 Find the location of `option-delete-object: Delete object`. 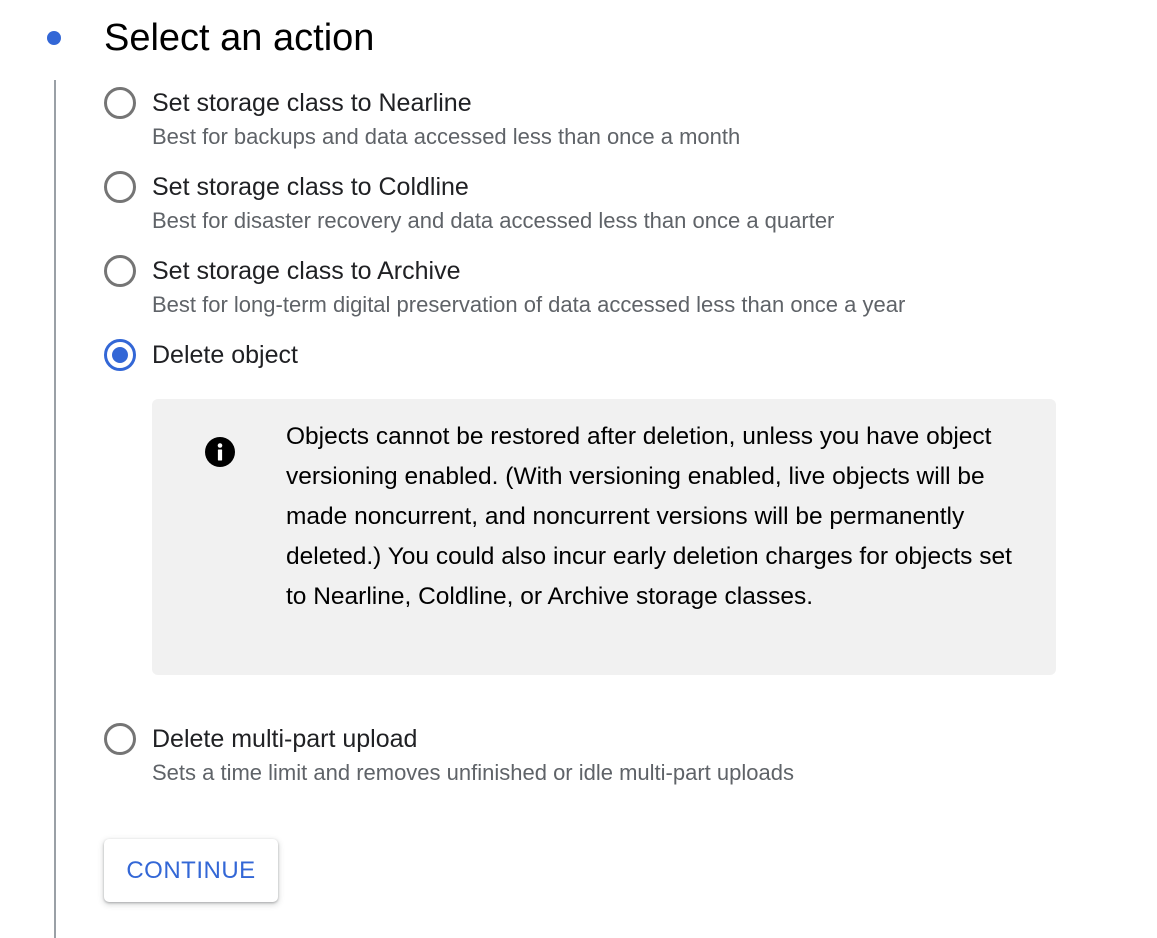

option-delete-object: Delete object is located at coordinates (584, 356).